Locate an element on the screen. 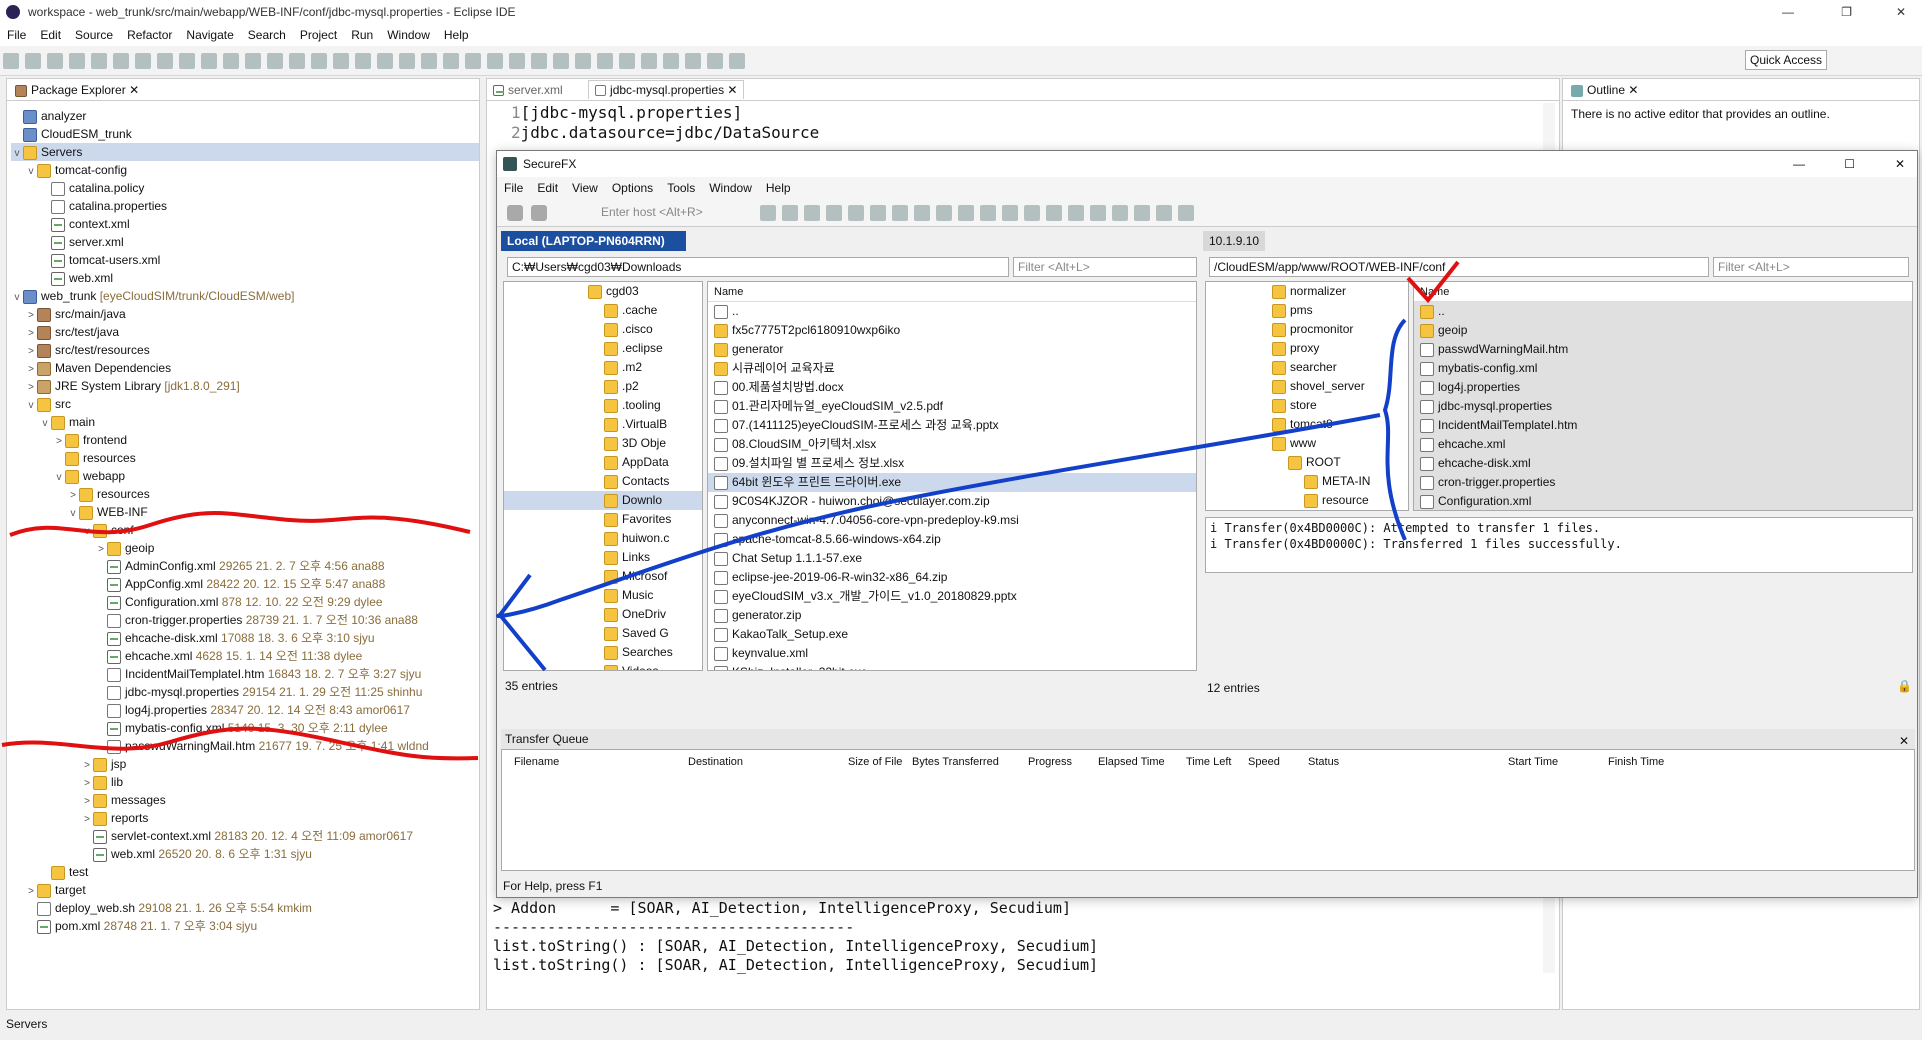 This screenshot has width=1922, height=1040. blue-arrowhead-annotation is located at coordinates (522, 622).